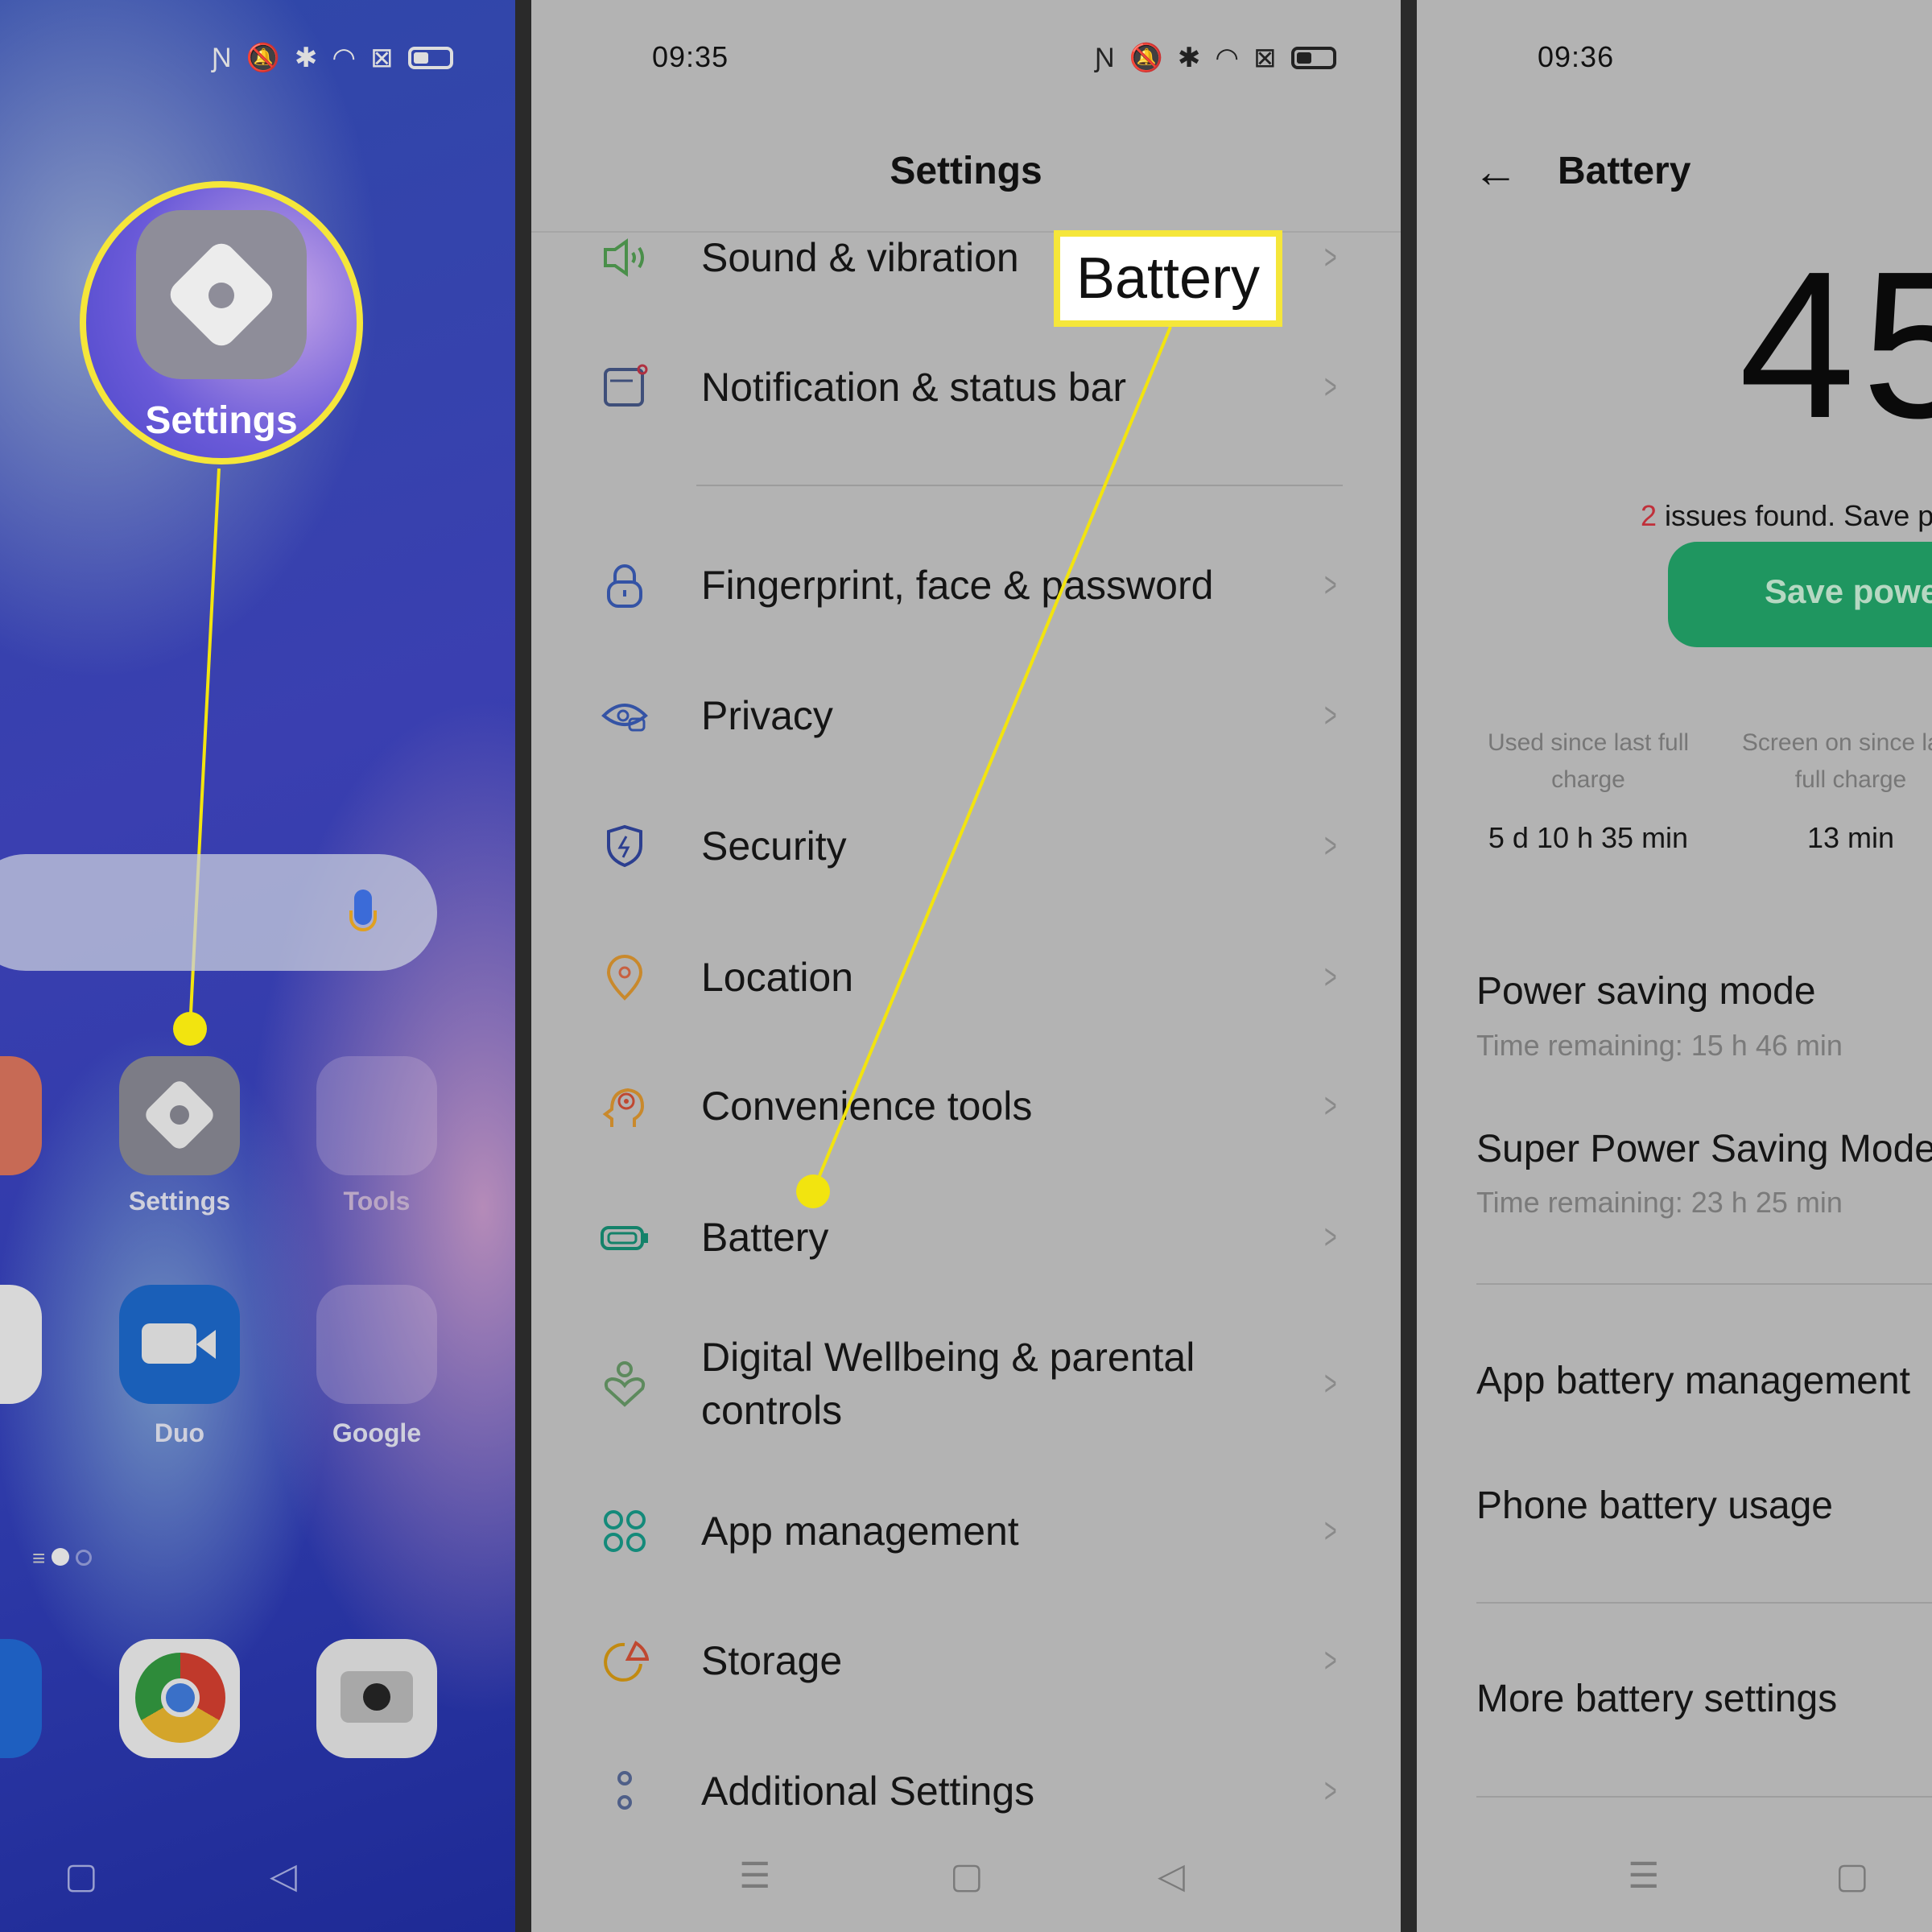  Describe the element at coordinates (1659, 1045) in the screenshot. I see `power-saving-time: Time remaining: 15 h 46 min` at that location.